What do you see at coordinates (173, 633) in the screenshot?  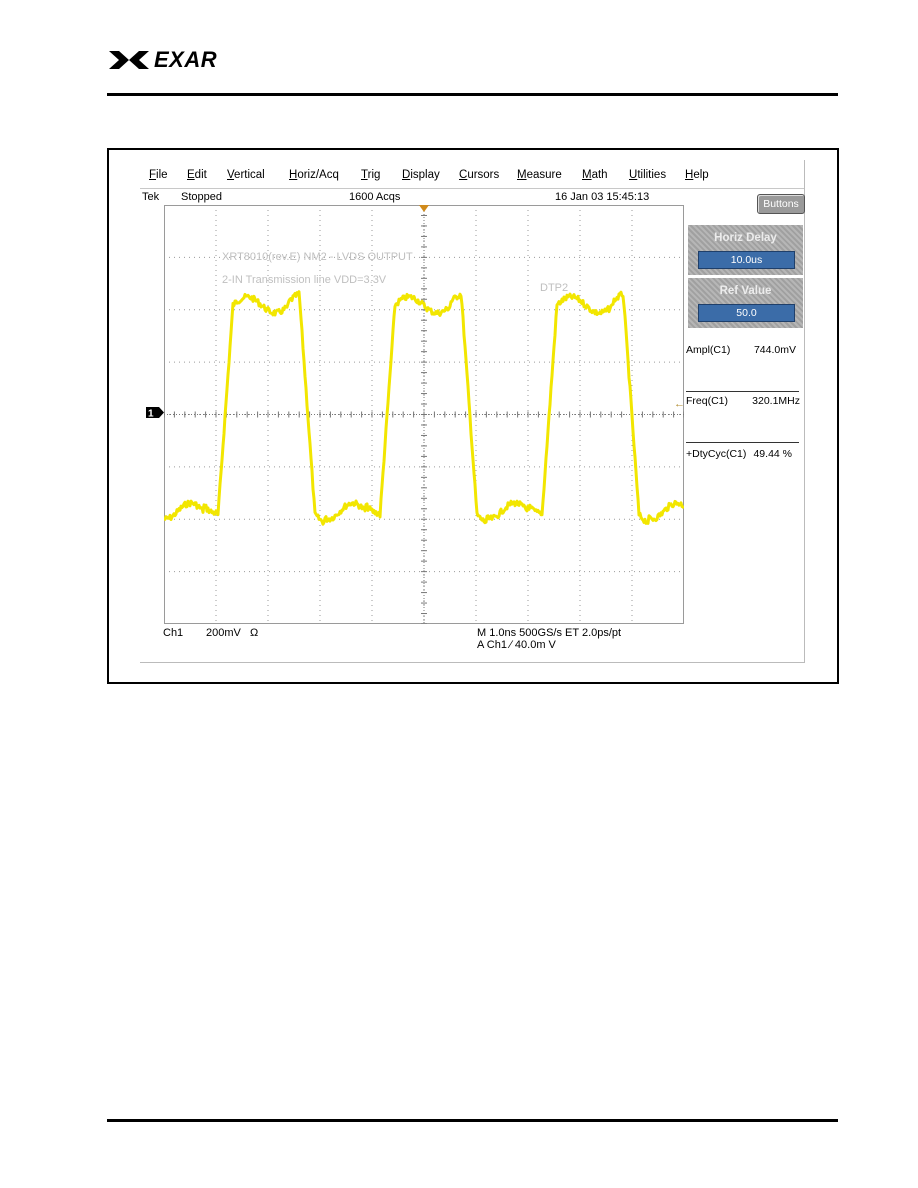 I see `channel-label: Ch1` at bounding box center [173, 633].